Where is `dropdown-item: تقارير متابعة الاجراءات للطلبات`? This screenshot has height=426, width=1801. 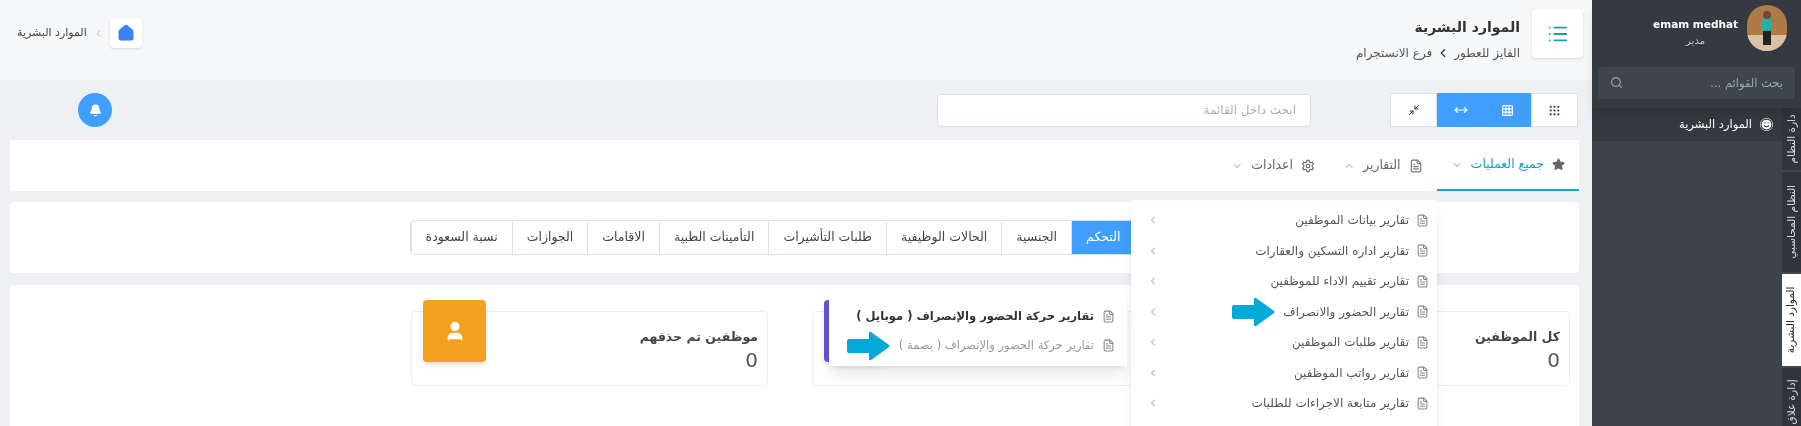
dropdown-item: تقارير متابعة الاجراءات للطلبات is located at coordinates (1284, 403).